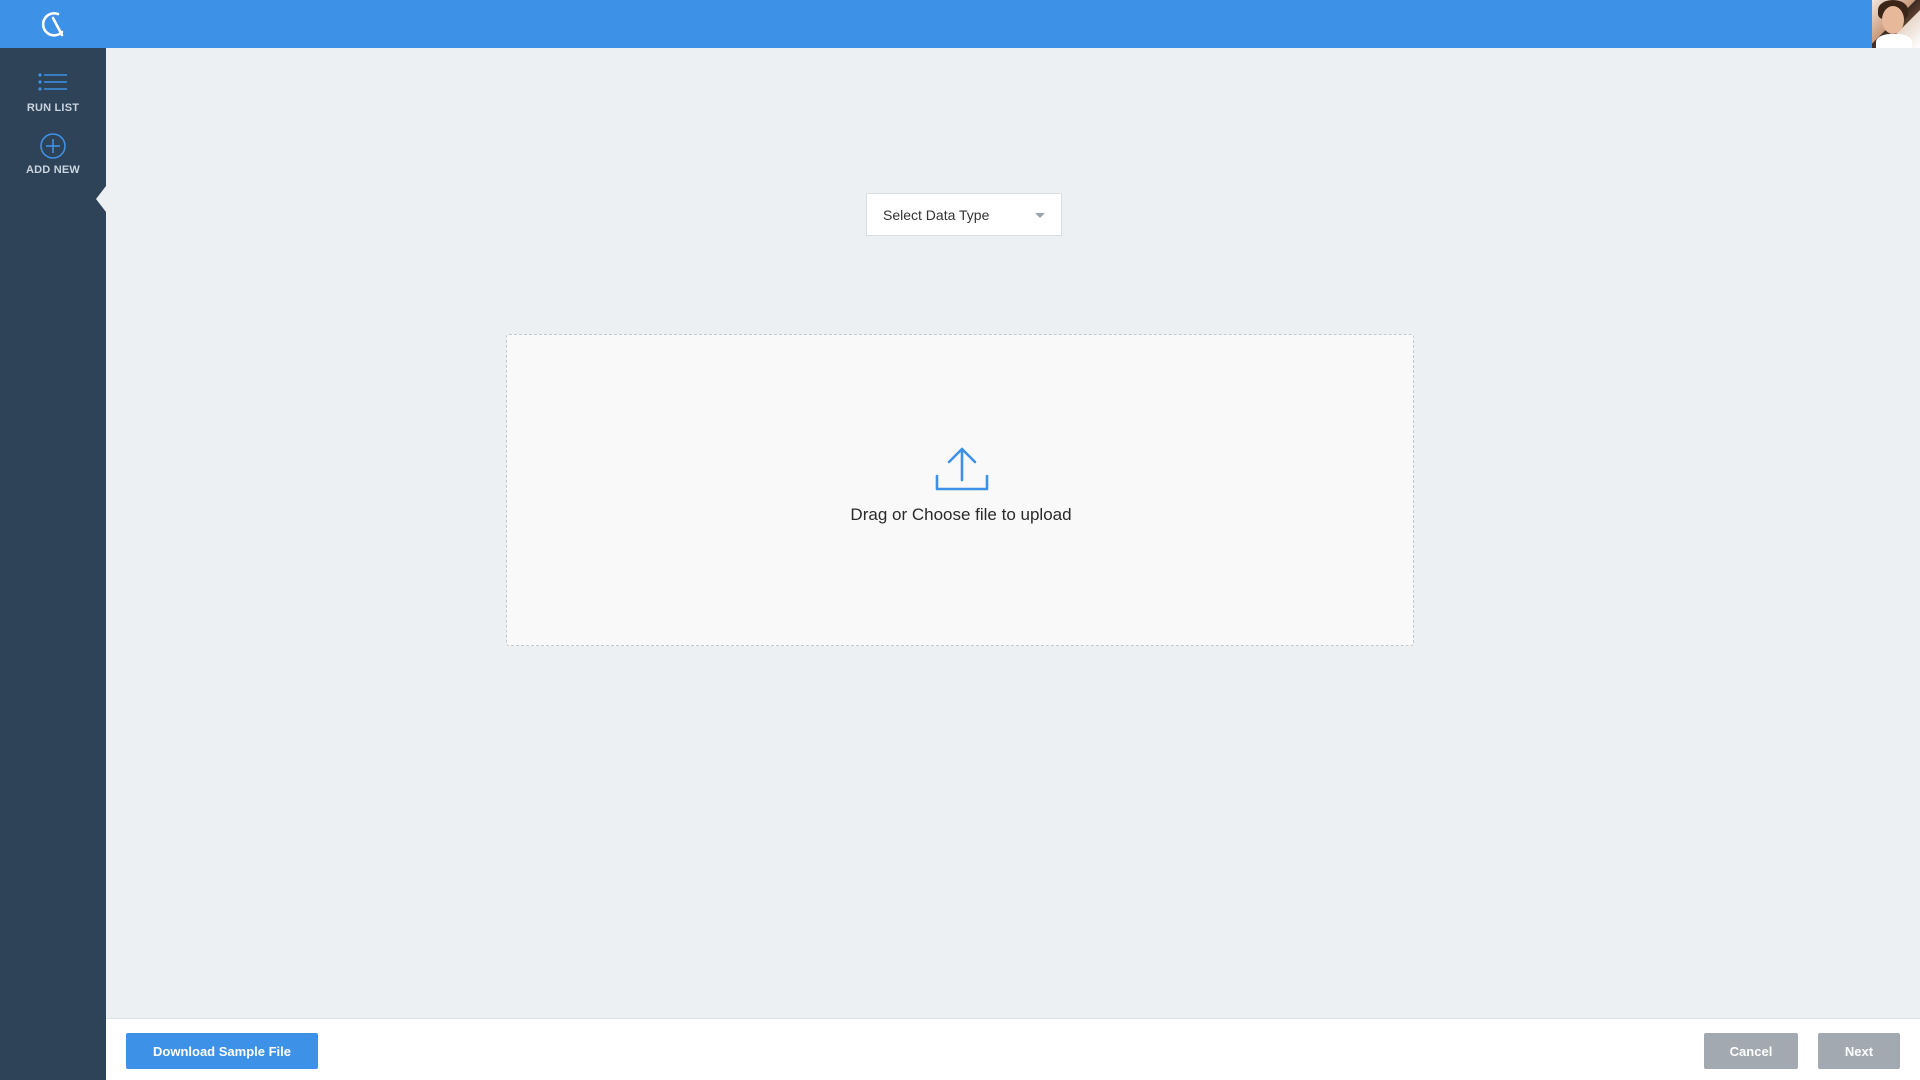 Image resolution: width=1920 pixels, height=1080 pixels. I want to click on sidebar-item-label: ADD NEW, so click(53, 170).